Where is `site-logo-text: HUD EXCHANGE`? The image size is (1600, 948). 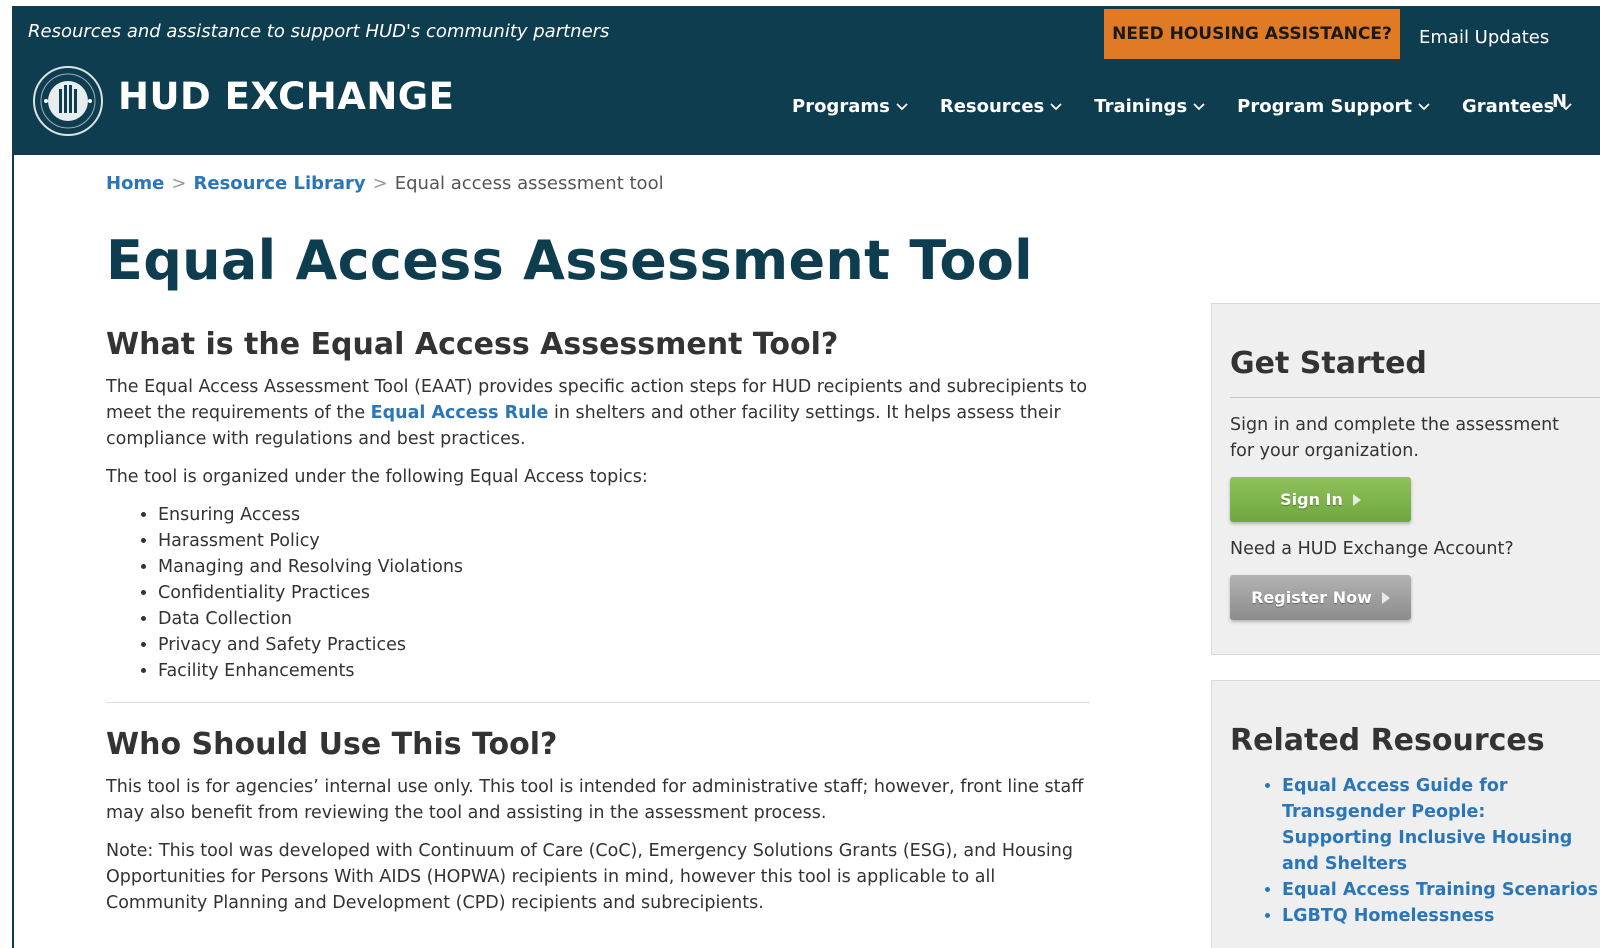
site-logo-text: HUD EXCHANGE is located at coordinates (286, 96).